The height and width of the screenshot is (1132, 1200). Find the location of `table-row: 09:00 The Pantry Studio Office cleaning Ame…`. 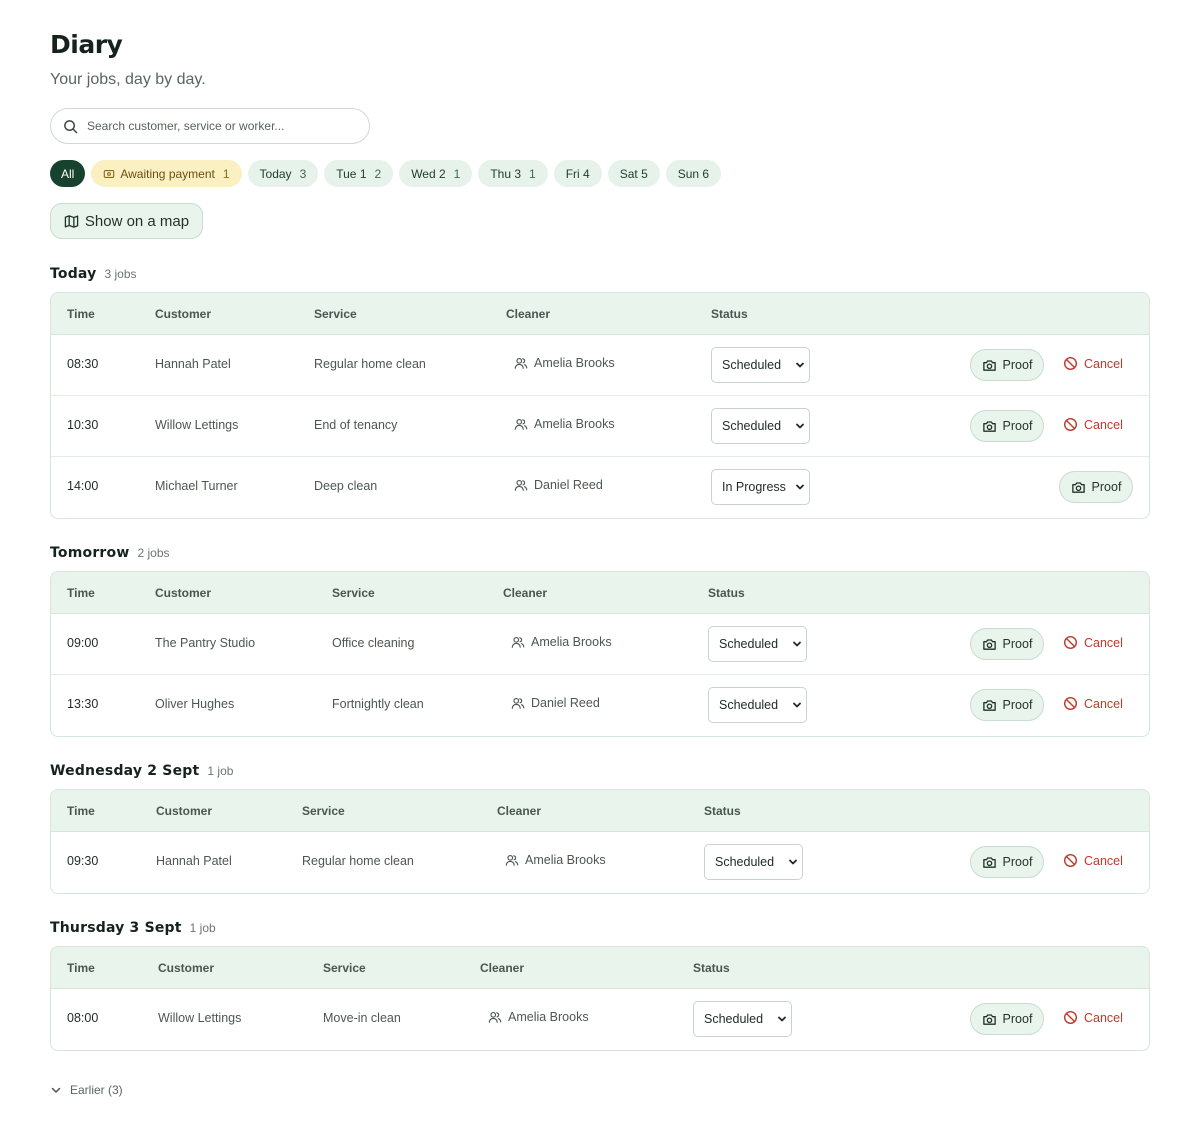

table-row: 09:00 The Pantry Studio Office cleaning Ame… is located at coordinates (600, 644).